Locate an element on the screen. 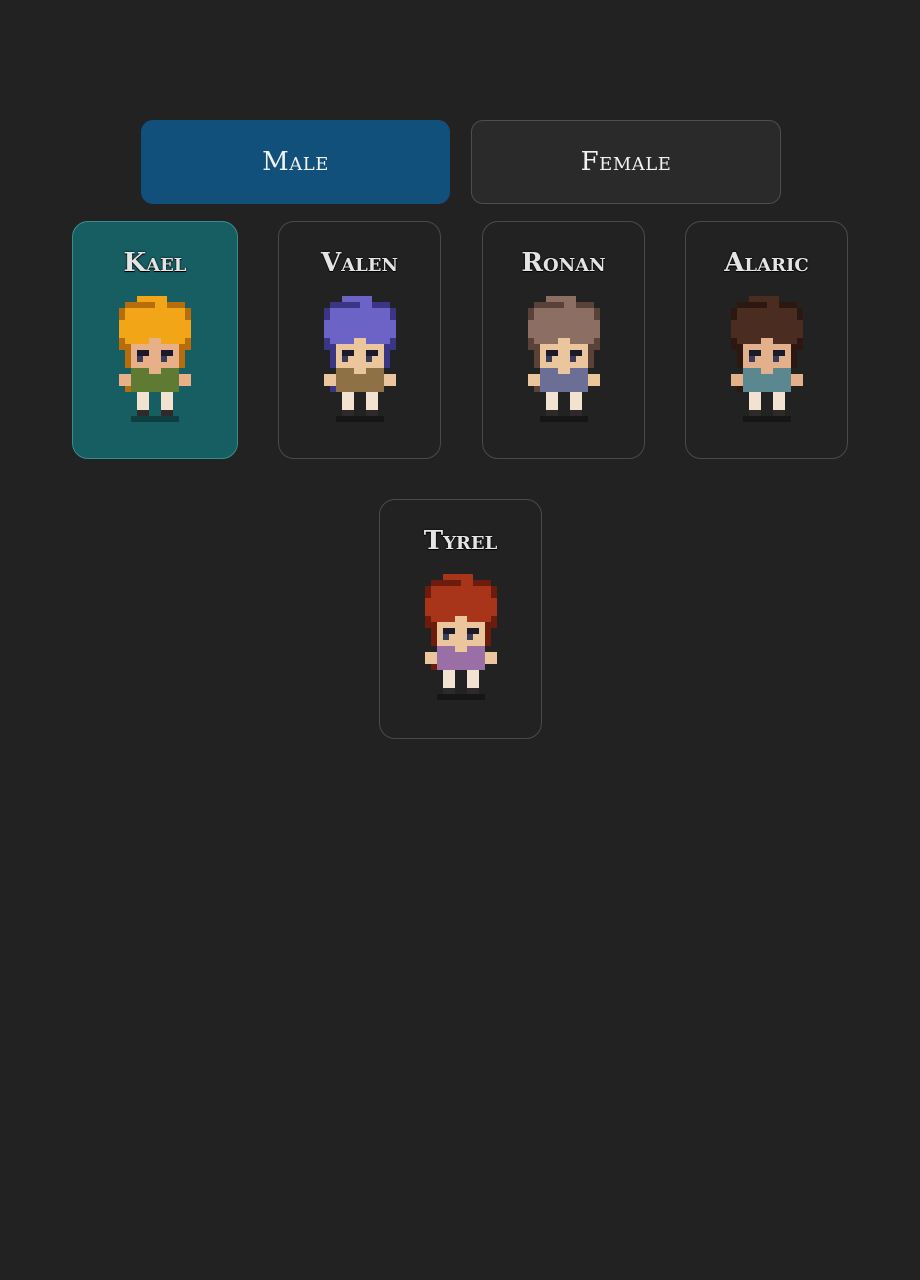 Image resolution: width=920 pixels, height=1280 pixels. character-card-kael: Kael is located at coordinates (155, 340).